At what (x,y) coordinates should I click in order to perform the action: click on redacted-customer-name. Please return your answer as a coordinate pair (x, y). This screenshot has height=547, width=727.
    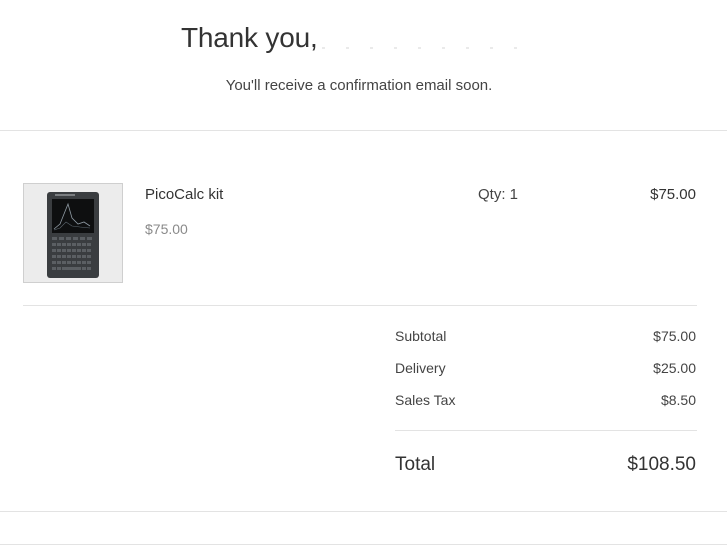
    Looking at the image, I should click on (422, 49).